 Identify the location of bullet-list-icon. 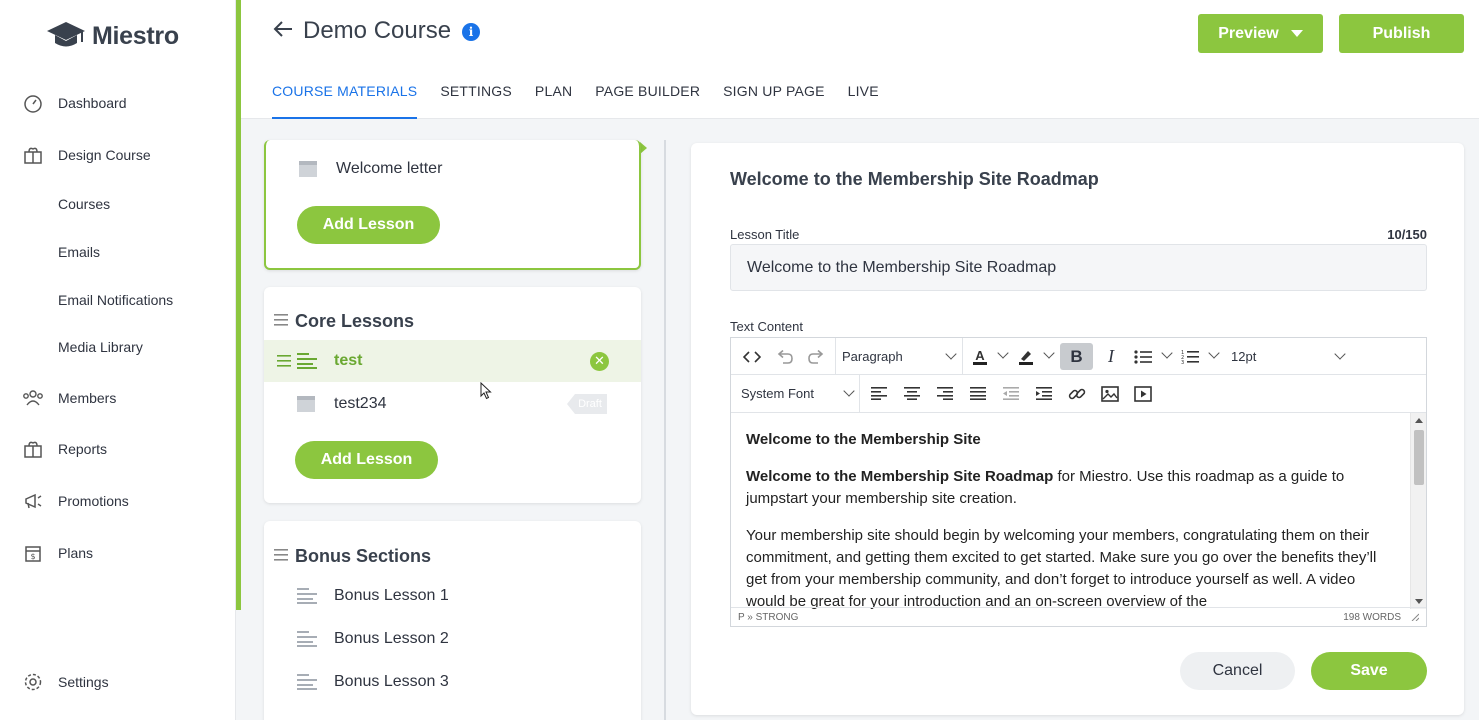
(1143, 356).